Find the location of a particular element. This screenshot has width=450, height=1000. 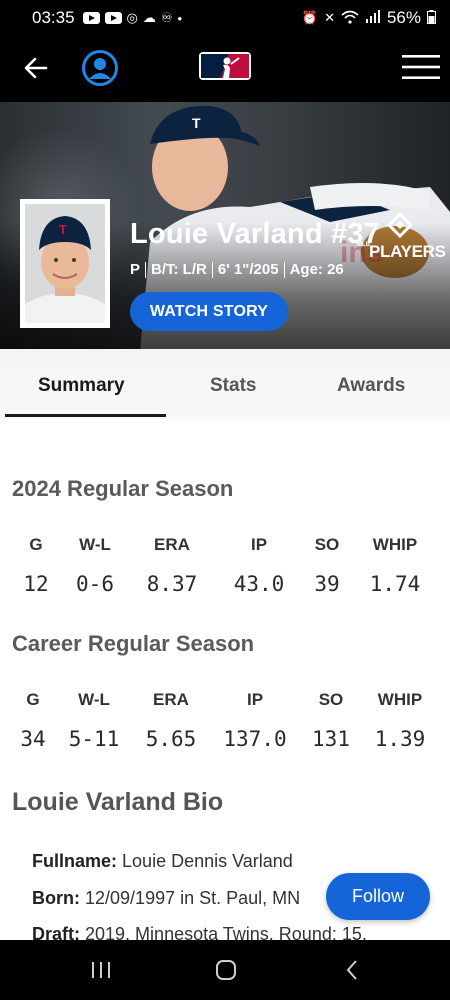

incognito-icon: ♾ is located at coordinates (166, 17).